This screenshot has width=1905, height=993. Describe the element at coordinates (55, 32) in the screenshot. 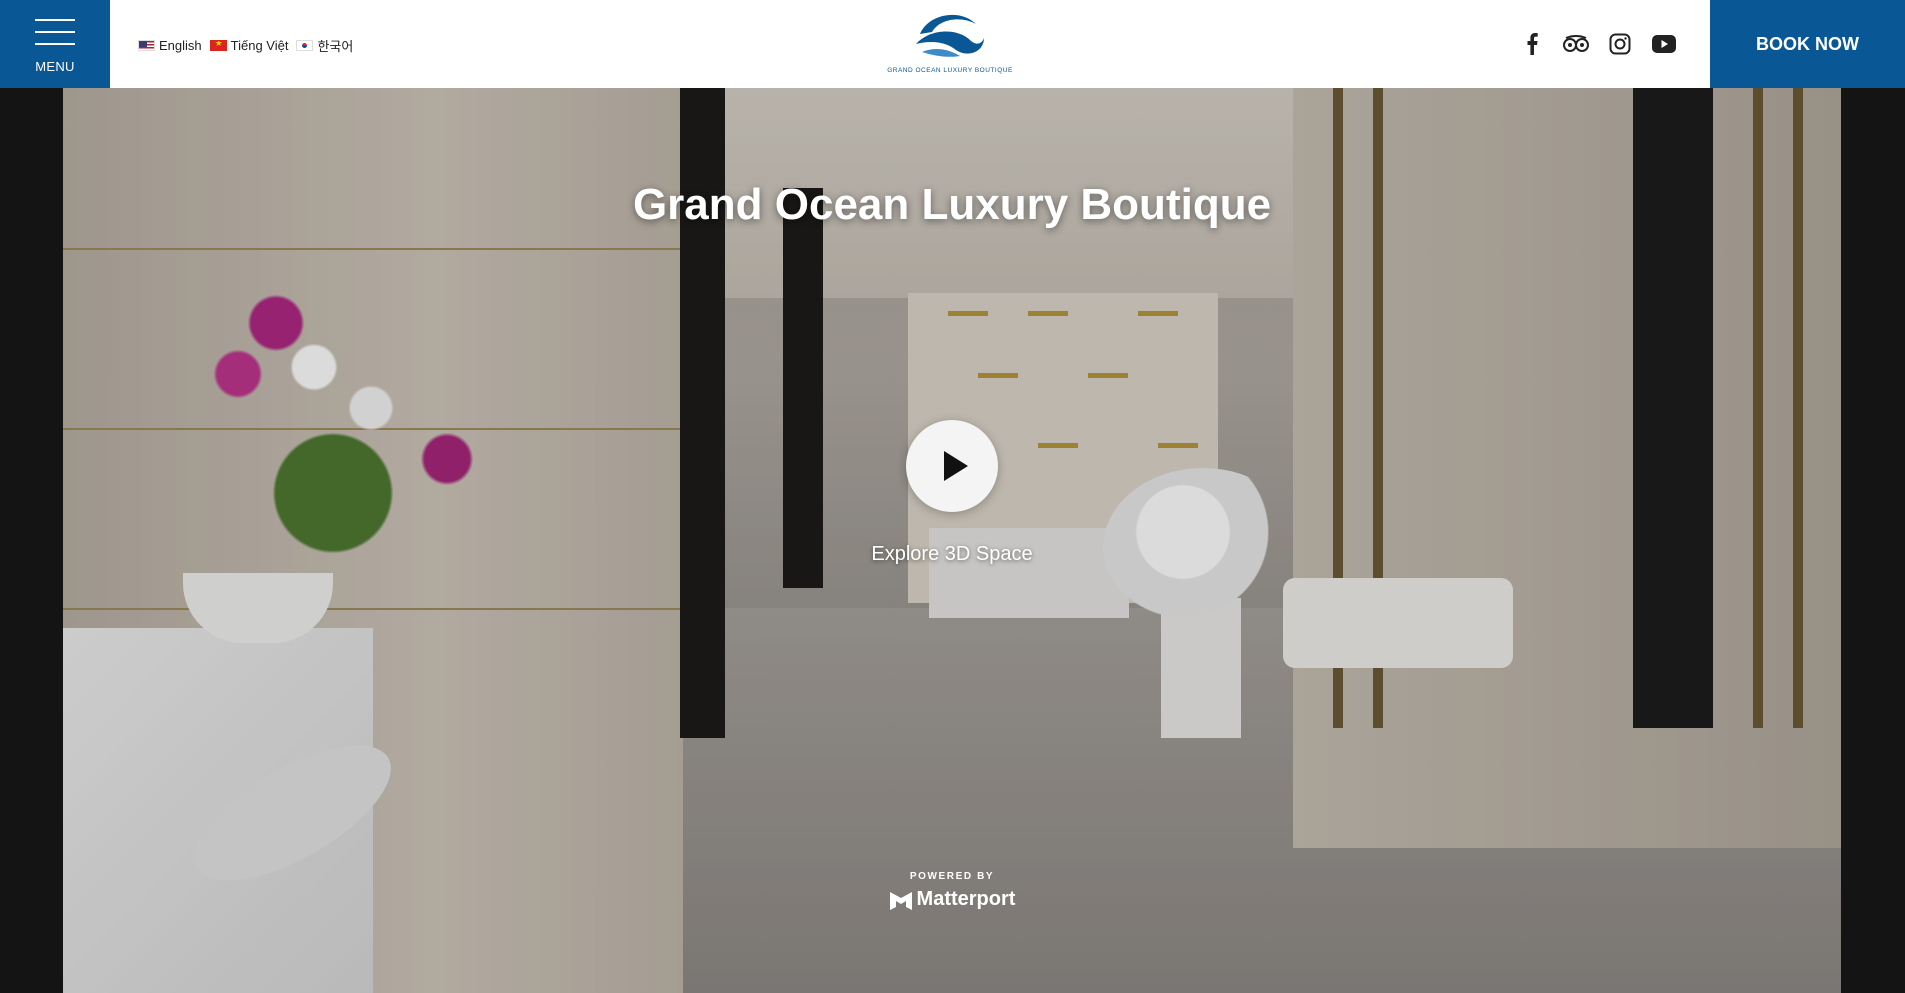

I see `hamburger-icon` at that location.